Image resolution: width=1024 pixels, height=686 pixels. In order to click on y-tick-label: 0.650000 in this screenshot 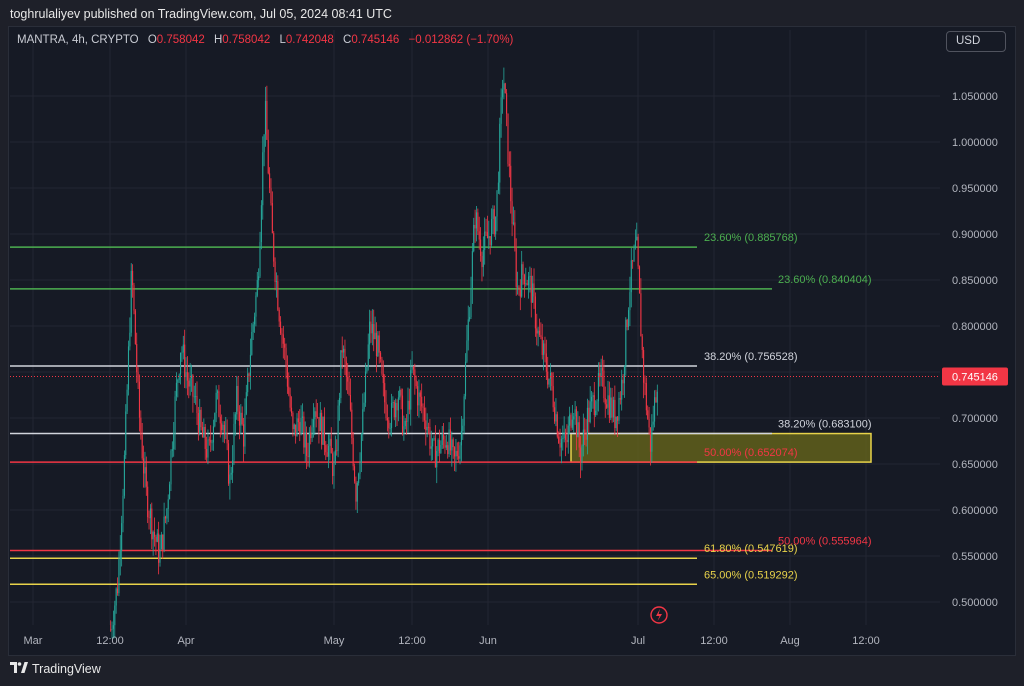, I will do `click(975, 465)`.